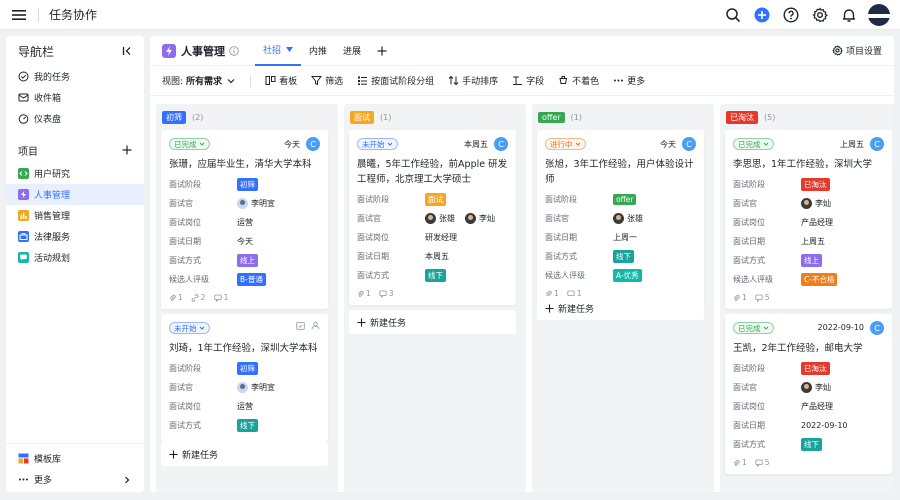 The image size is (900, 500). I want to click on add-icon, so click(762, 15).